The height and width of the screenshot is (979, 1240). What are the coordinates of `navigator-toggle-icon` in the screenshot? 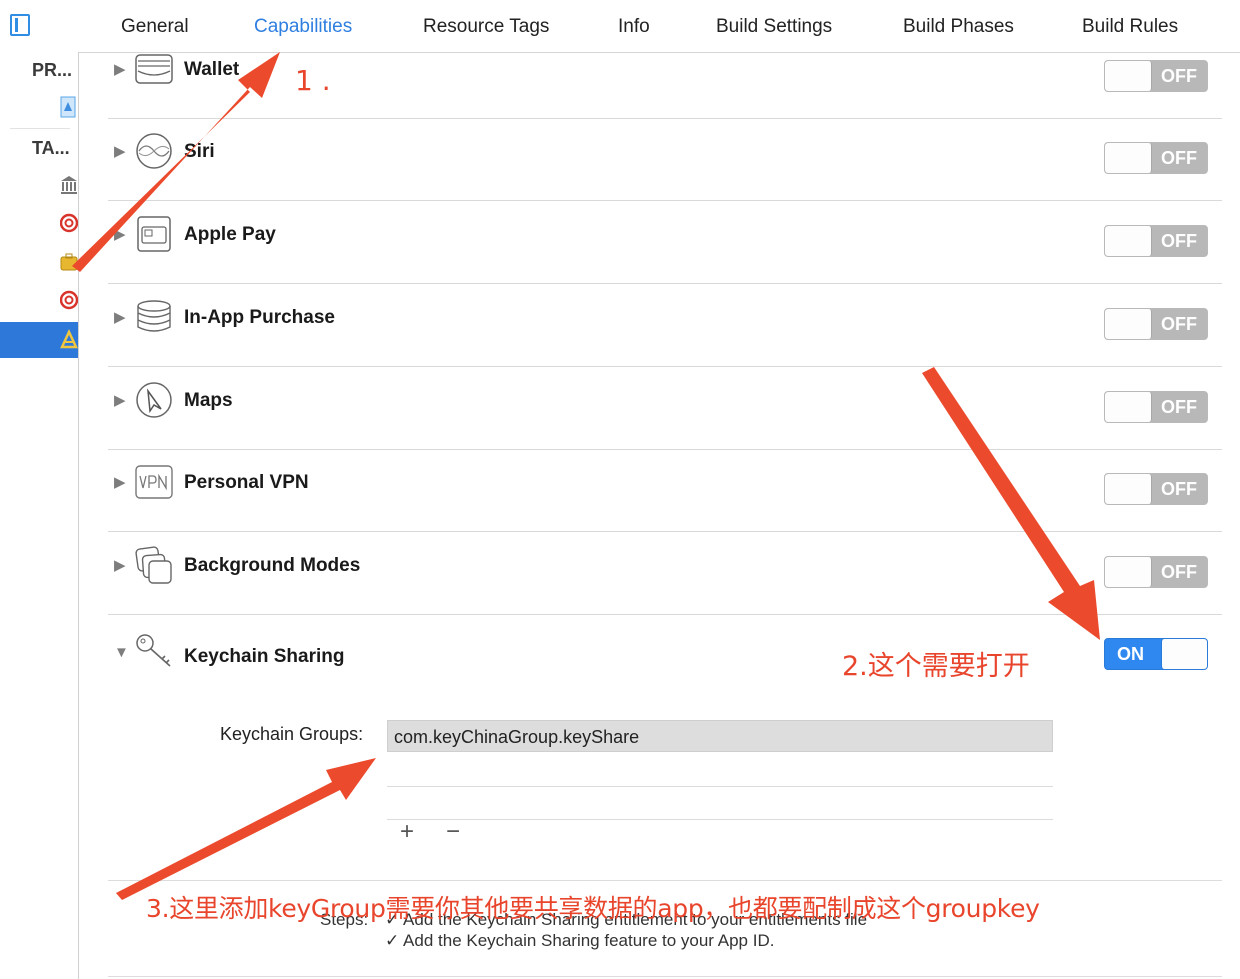 It's located at (20, 25).